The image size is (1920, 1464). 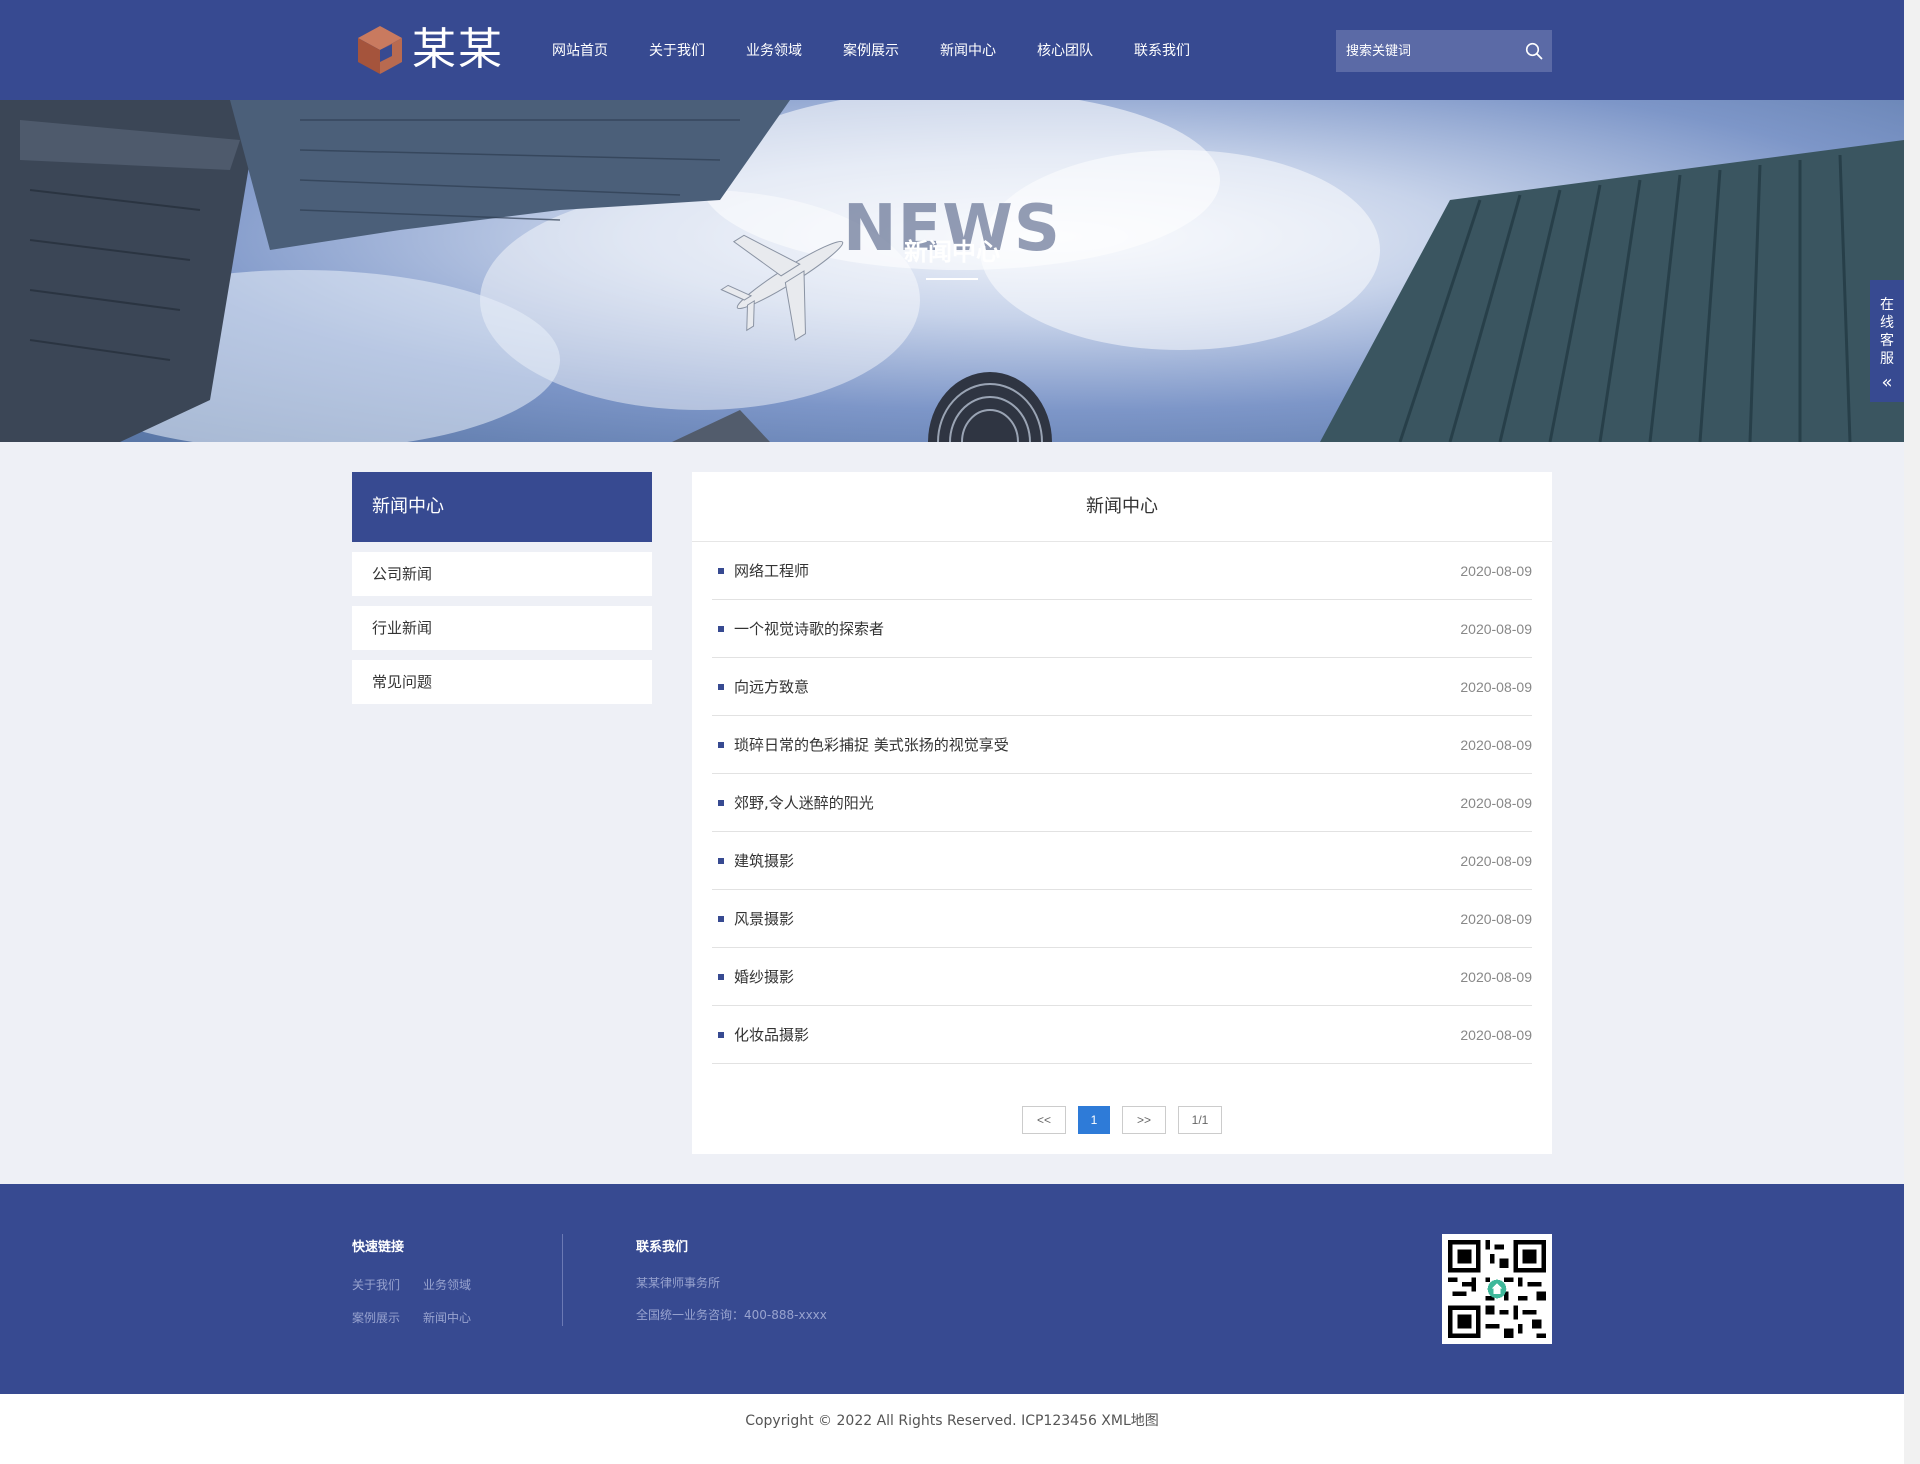 I want to click on main-nav: 网站首页 关于我们 业务领域 案例展示 新闻中心 核心团队 联系我们, so click(x=891, y=50).